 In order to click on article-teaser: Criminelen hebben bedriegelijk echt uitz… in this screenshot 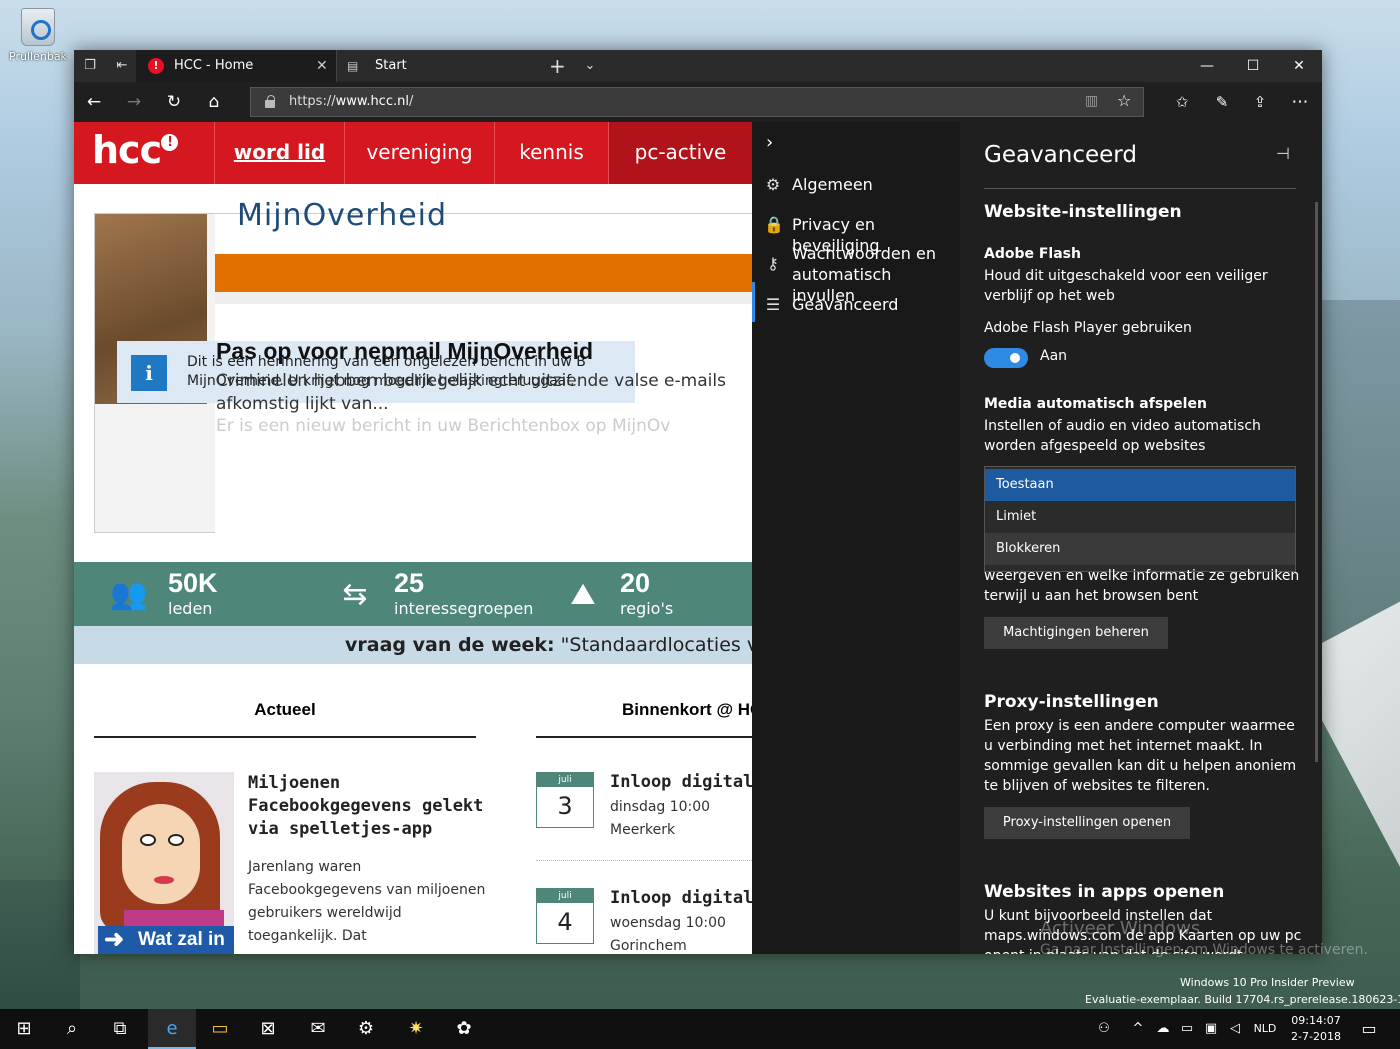, I will do `click(471, 393)`.